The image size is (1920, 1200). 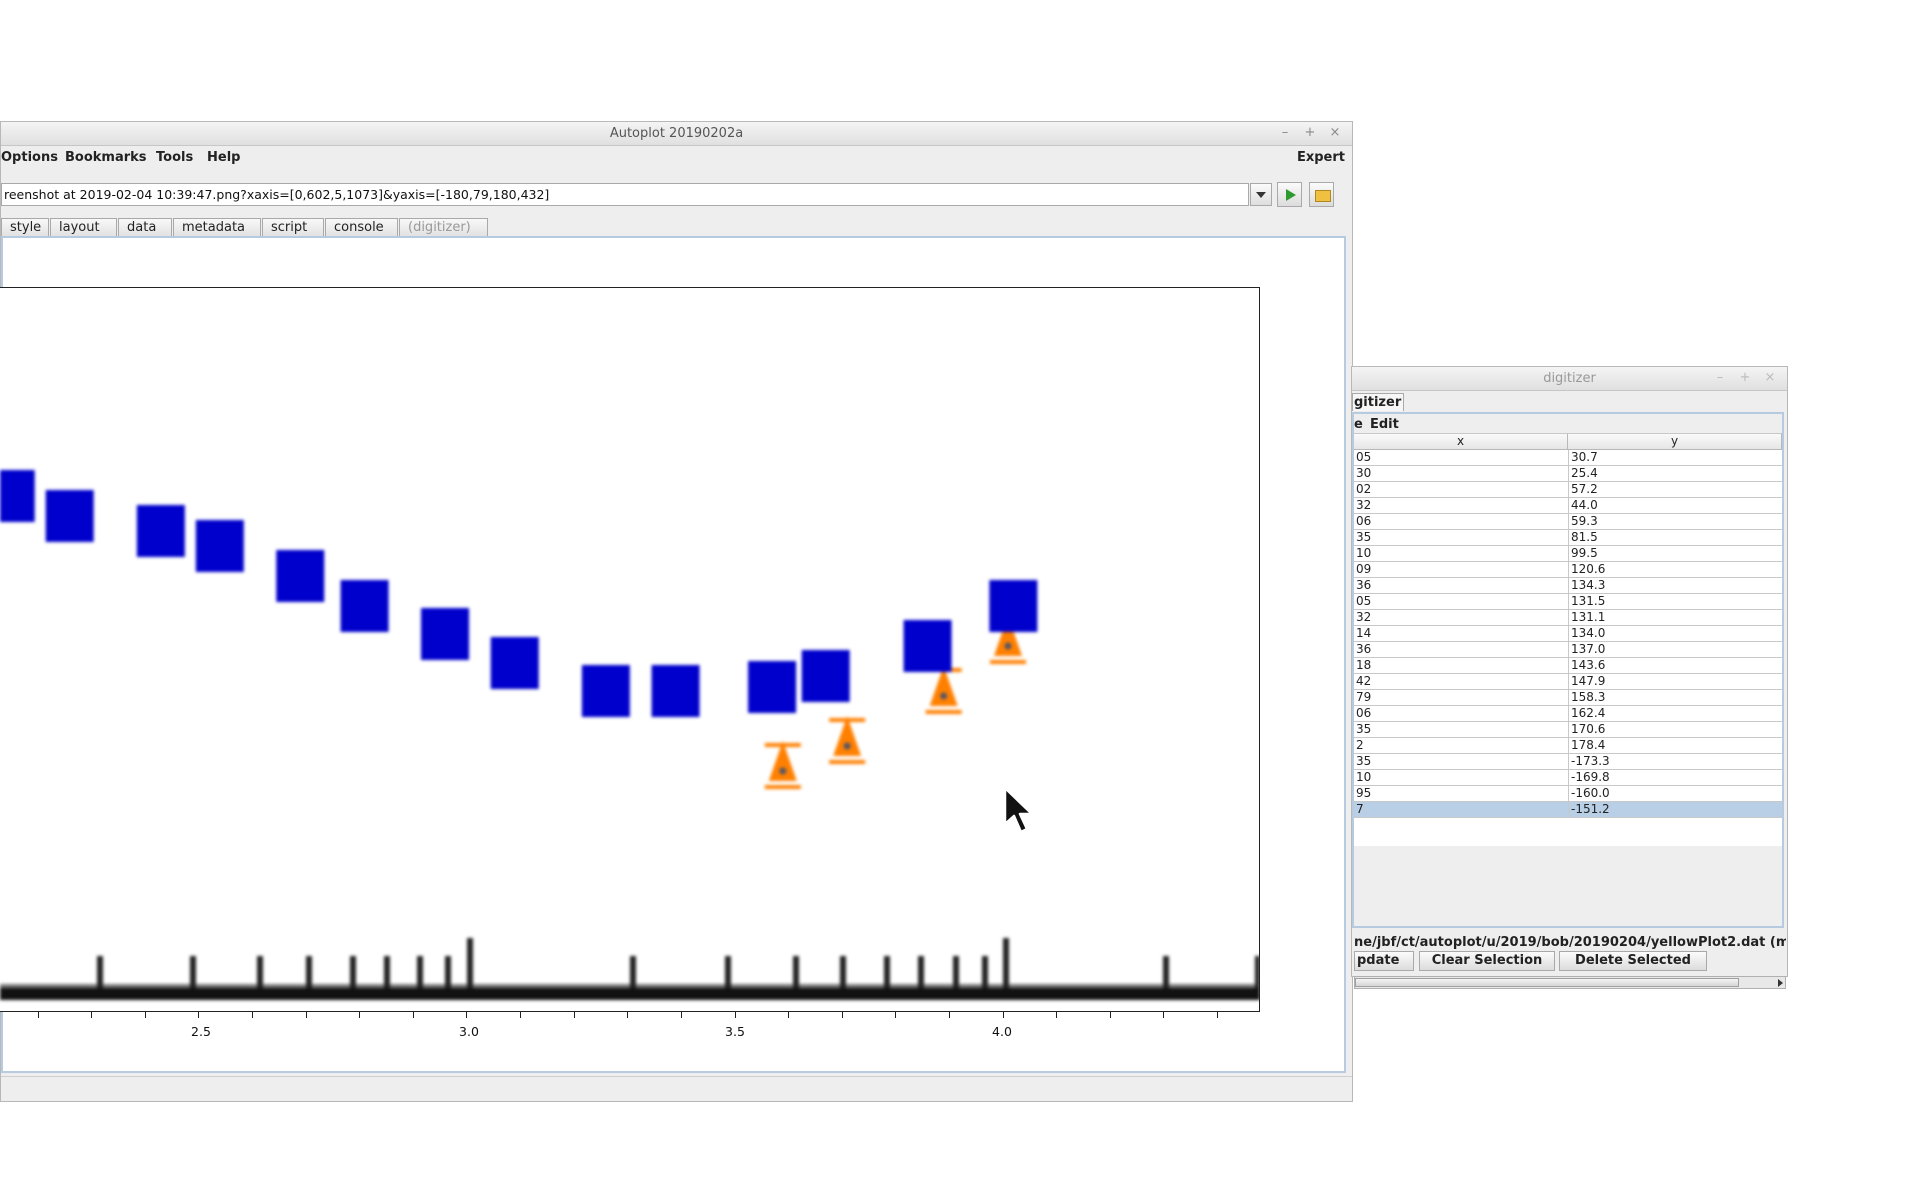 I want to click on menu-options: Options, so click(x=29, y=157).